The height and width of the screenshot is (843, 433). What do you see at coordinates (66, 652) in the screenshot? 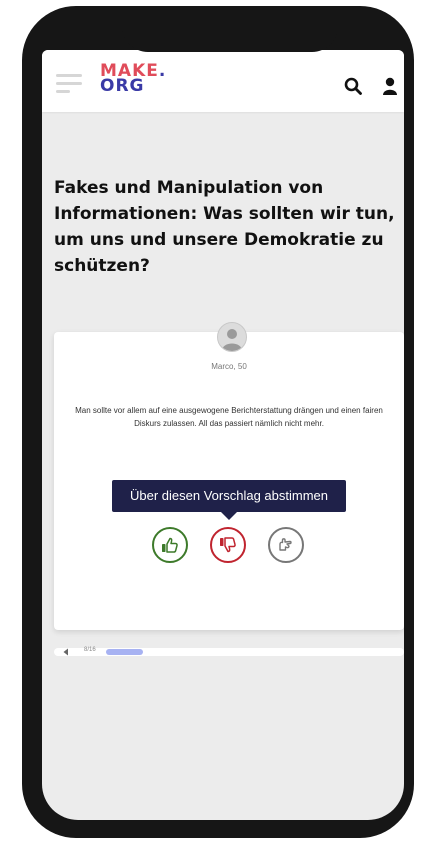
I see `previous-icon` at bounding box center [66, 652].